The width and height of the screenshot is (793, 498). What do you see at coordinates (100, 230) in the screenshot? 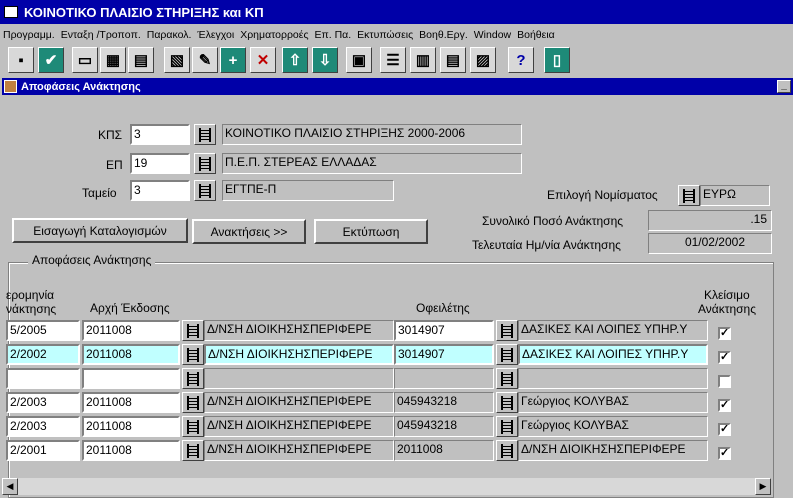
I see `import-debits-button: Εισαγωγή Καταλογισμών` at bounding box center [100, 230].